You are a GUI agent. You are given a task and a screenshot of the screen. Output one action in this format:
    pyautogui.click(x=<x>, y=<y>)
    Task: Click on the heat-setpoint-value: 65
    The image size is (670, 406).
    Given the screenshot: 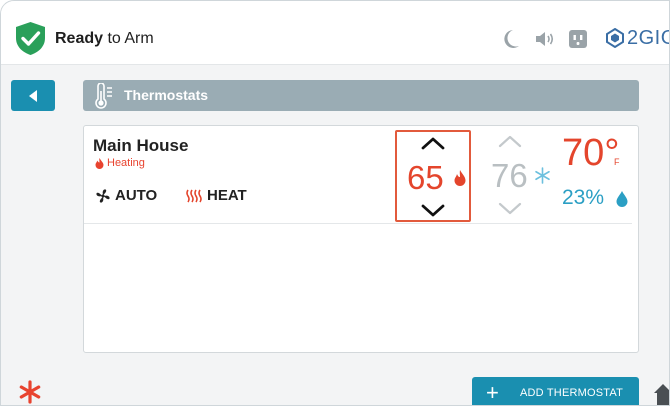 What is the action you would take?
    pyautogui.click(x=425, y=177)
    